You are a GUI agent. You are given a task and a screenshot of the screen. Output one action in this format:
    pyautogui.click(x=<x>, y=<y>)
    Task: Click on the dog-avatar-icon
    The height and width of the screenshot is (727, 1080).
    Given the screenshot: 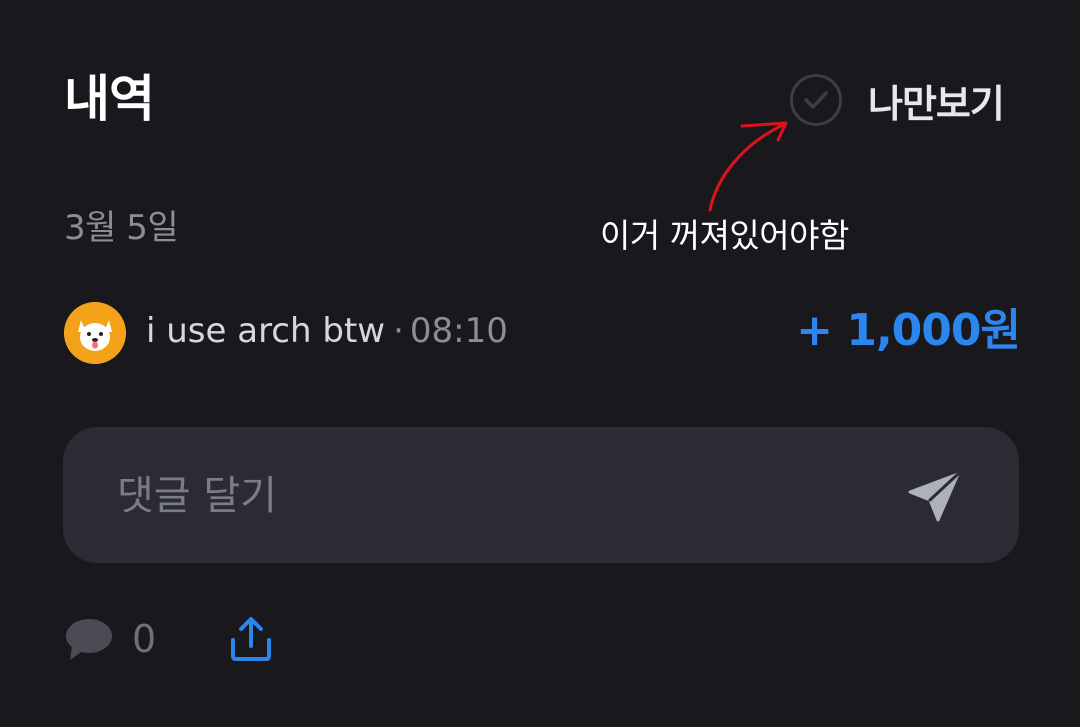 What is the action you would take?
    pyautogui.click(x=95, y=333)
    